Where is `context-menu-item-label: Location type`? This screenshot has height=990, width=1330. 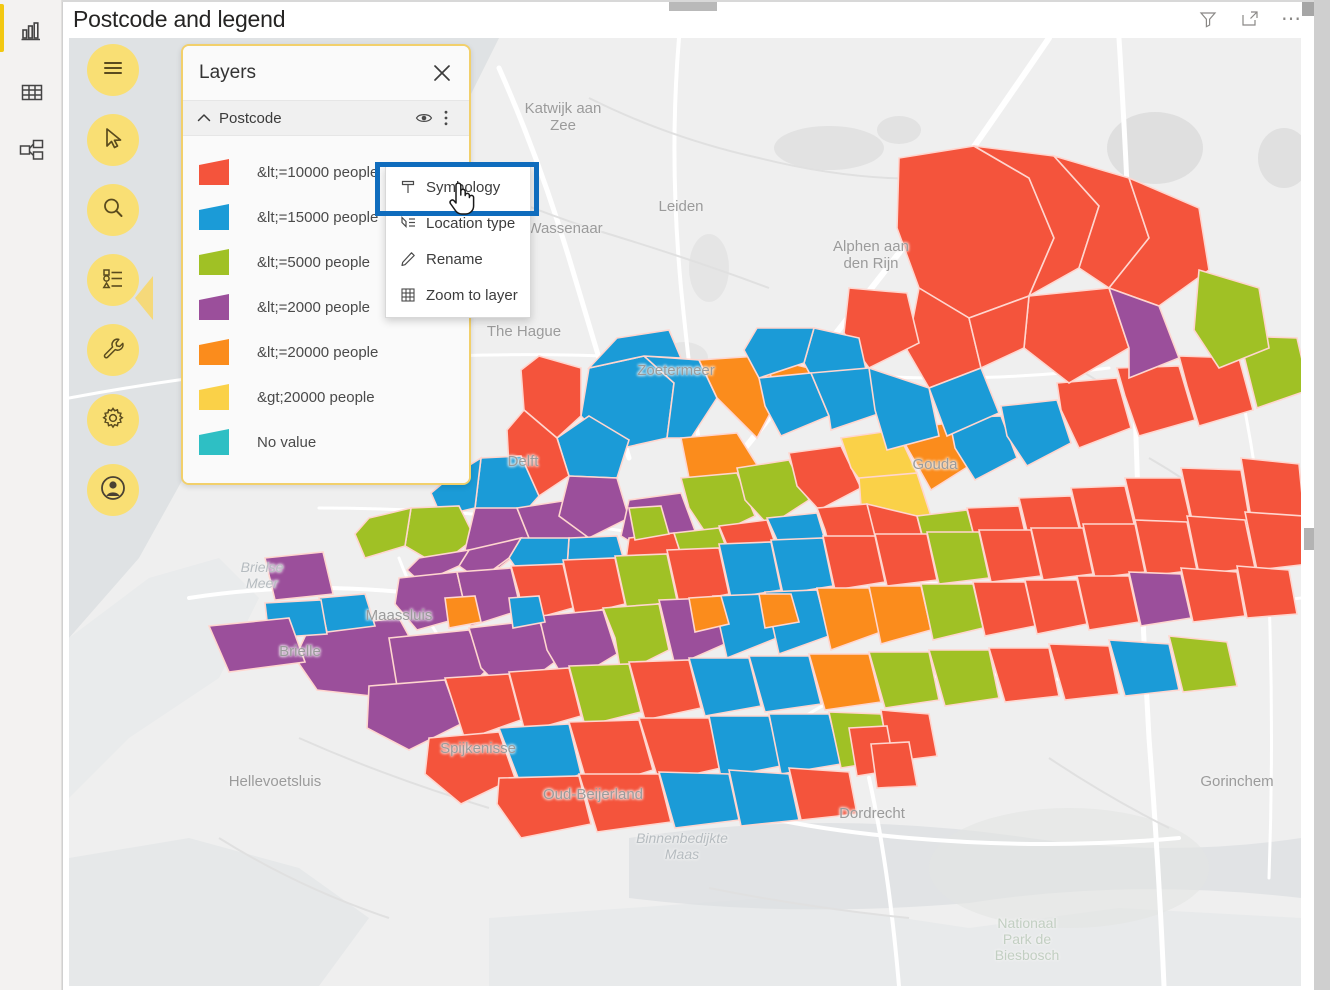 context-menu-item-label: Location type is located at coordinates (471, 223).